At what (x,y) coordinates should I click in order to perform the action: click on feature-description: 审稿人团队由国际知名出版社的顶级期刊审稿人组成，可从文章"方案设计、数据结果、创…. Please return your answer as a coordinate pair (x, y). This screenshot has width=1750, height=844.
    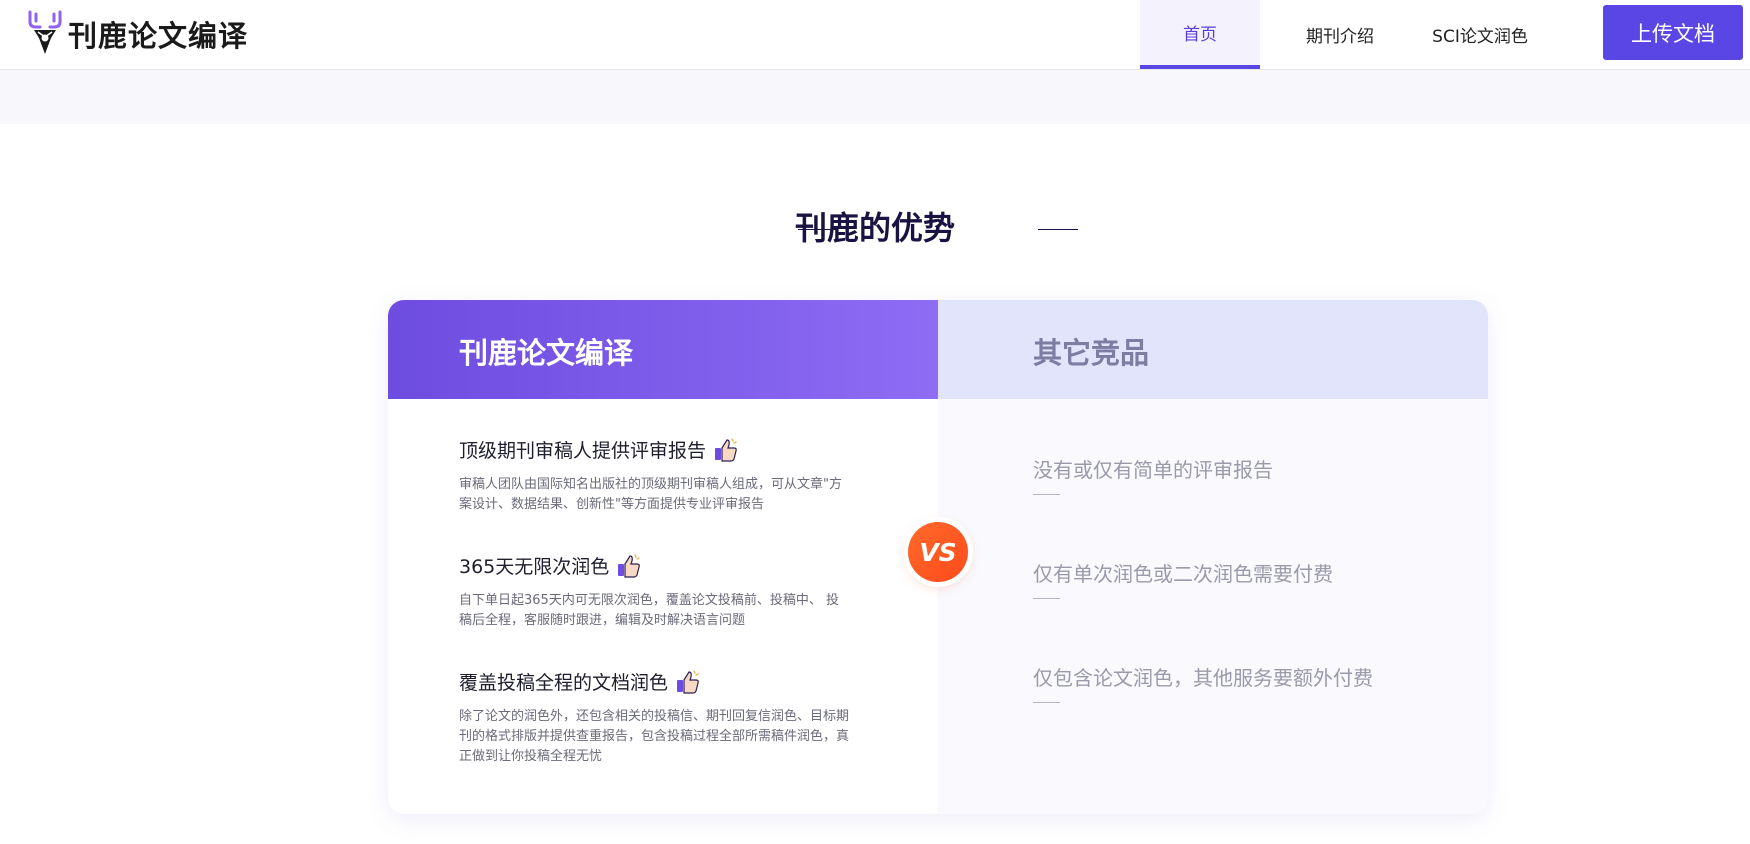
    Looking at the image, I should click on (650, 494).